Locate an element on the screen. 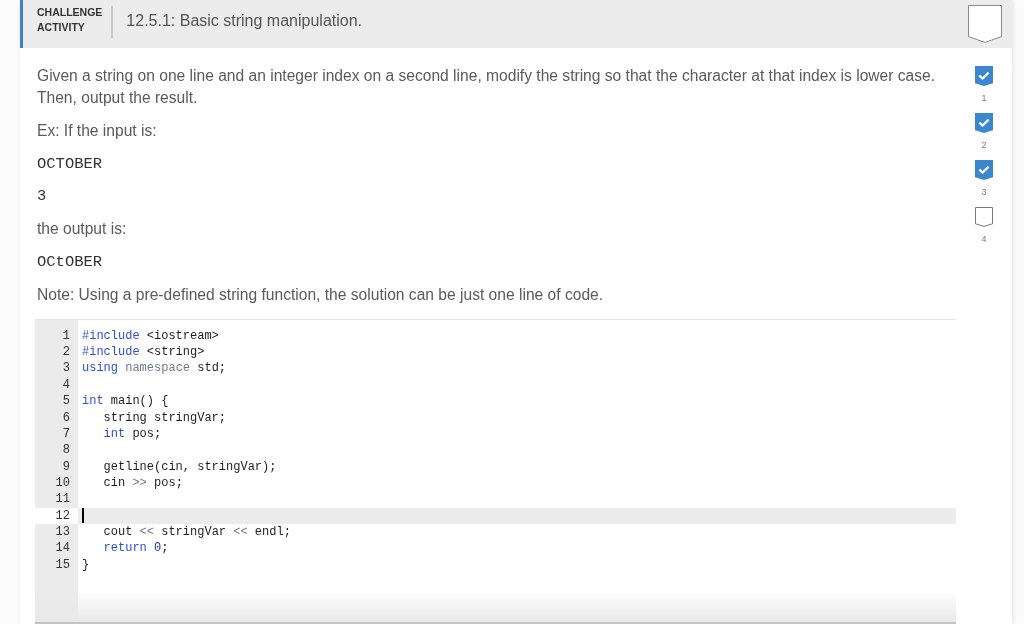 The height and width of the screenshot is (624, 1024). line-number: 7 is located at coordinates (66, 434).